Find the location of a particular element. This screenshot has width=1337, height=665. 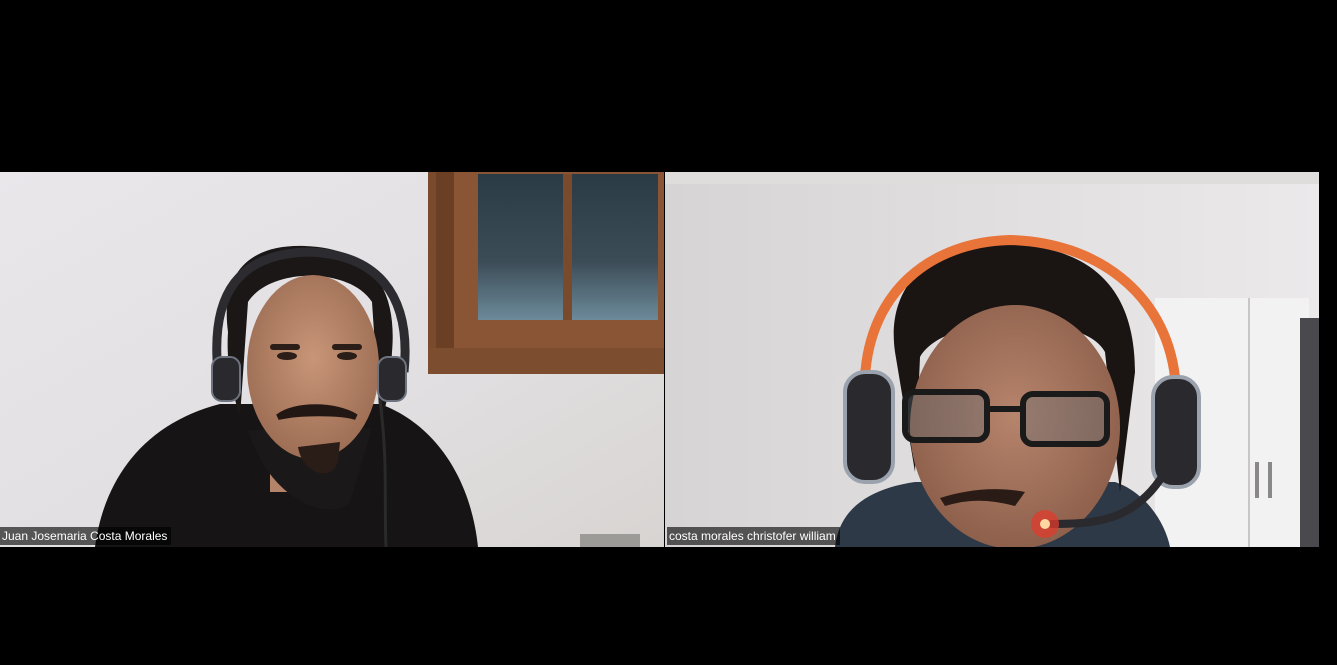

participant-name-label: costa morales christofer william is located at coordinates (753, 536).